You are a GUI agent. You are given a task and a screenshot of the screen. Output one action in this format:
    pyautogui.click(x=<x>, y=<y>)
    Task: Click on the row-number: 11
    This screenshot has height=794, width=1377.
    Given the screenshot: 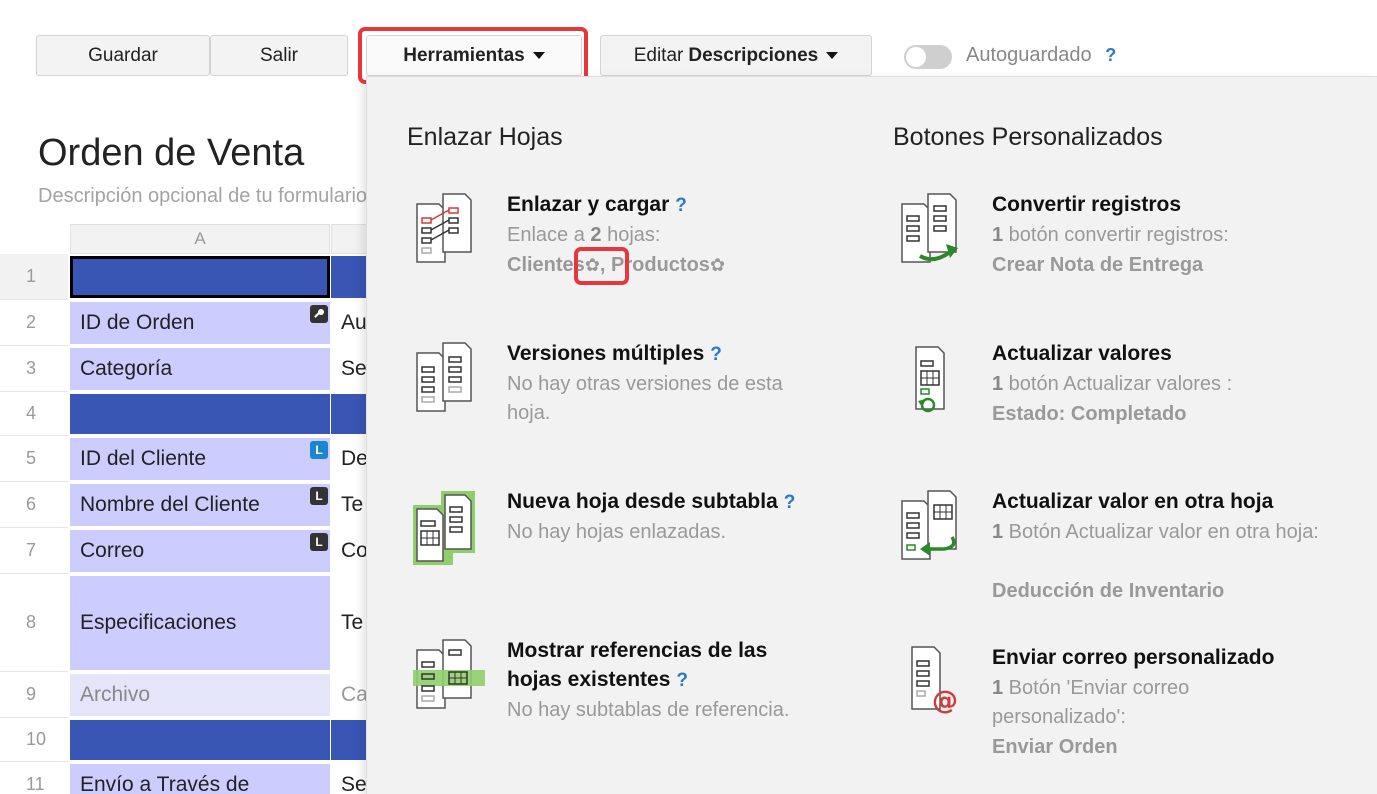 What is the action you would take?
    pyautogui.click(x=34, y=778)
    